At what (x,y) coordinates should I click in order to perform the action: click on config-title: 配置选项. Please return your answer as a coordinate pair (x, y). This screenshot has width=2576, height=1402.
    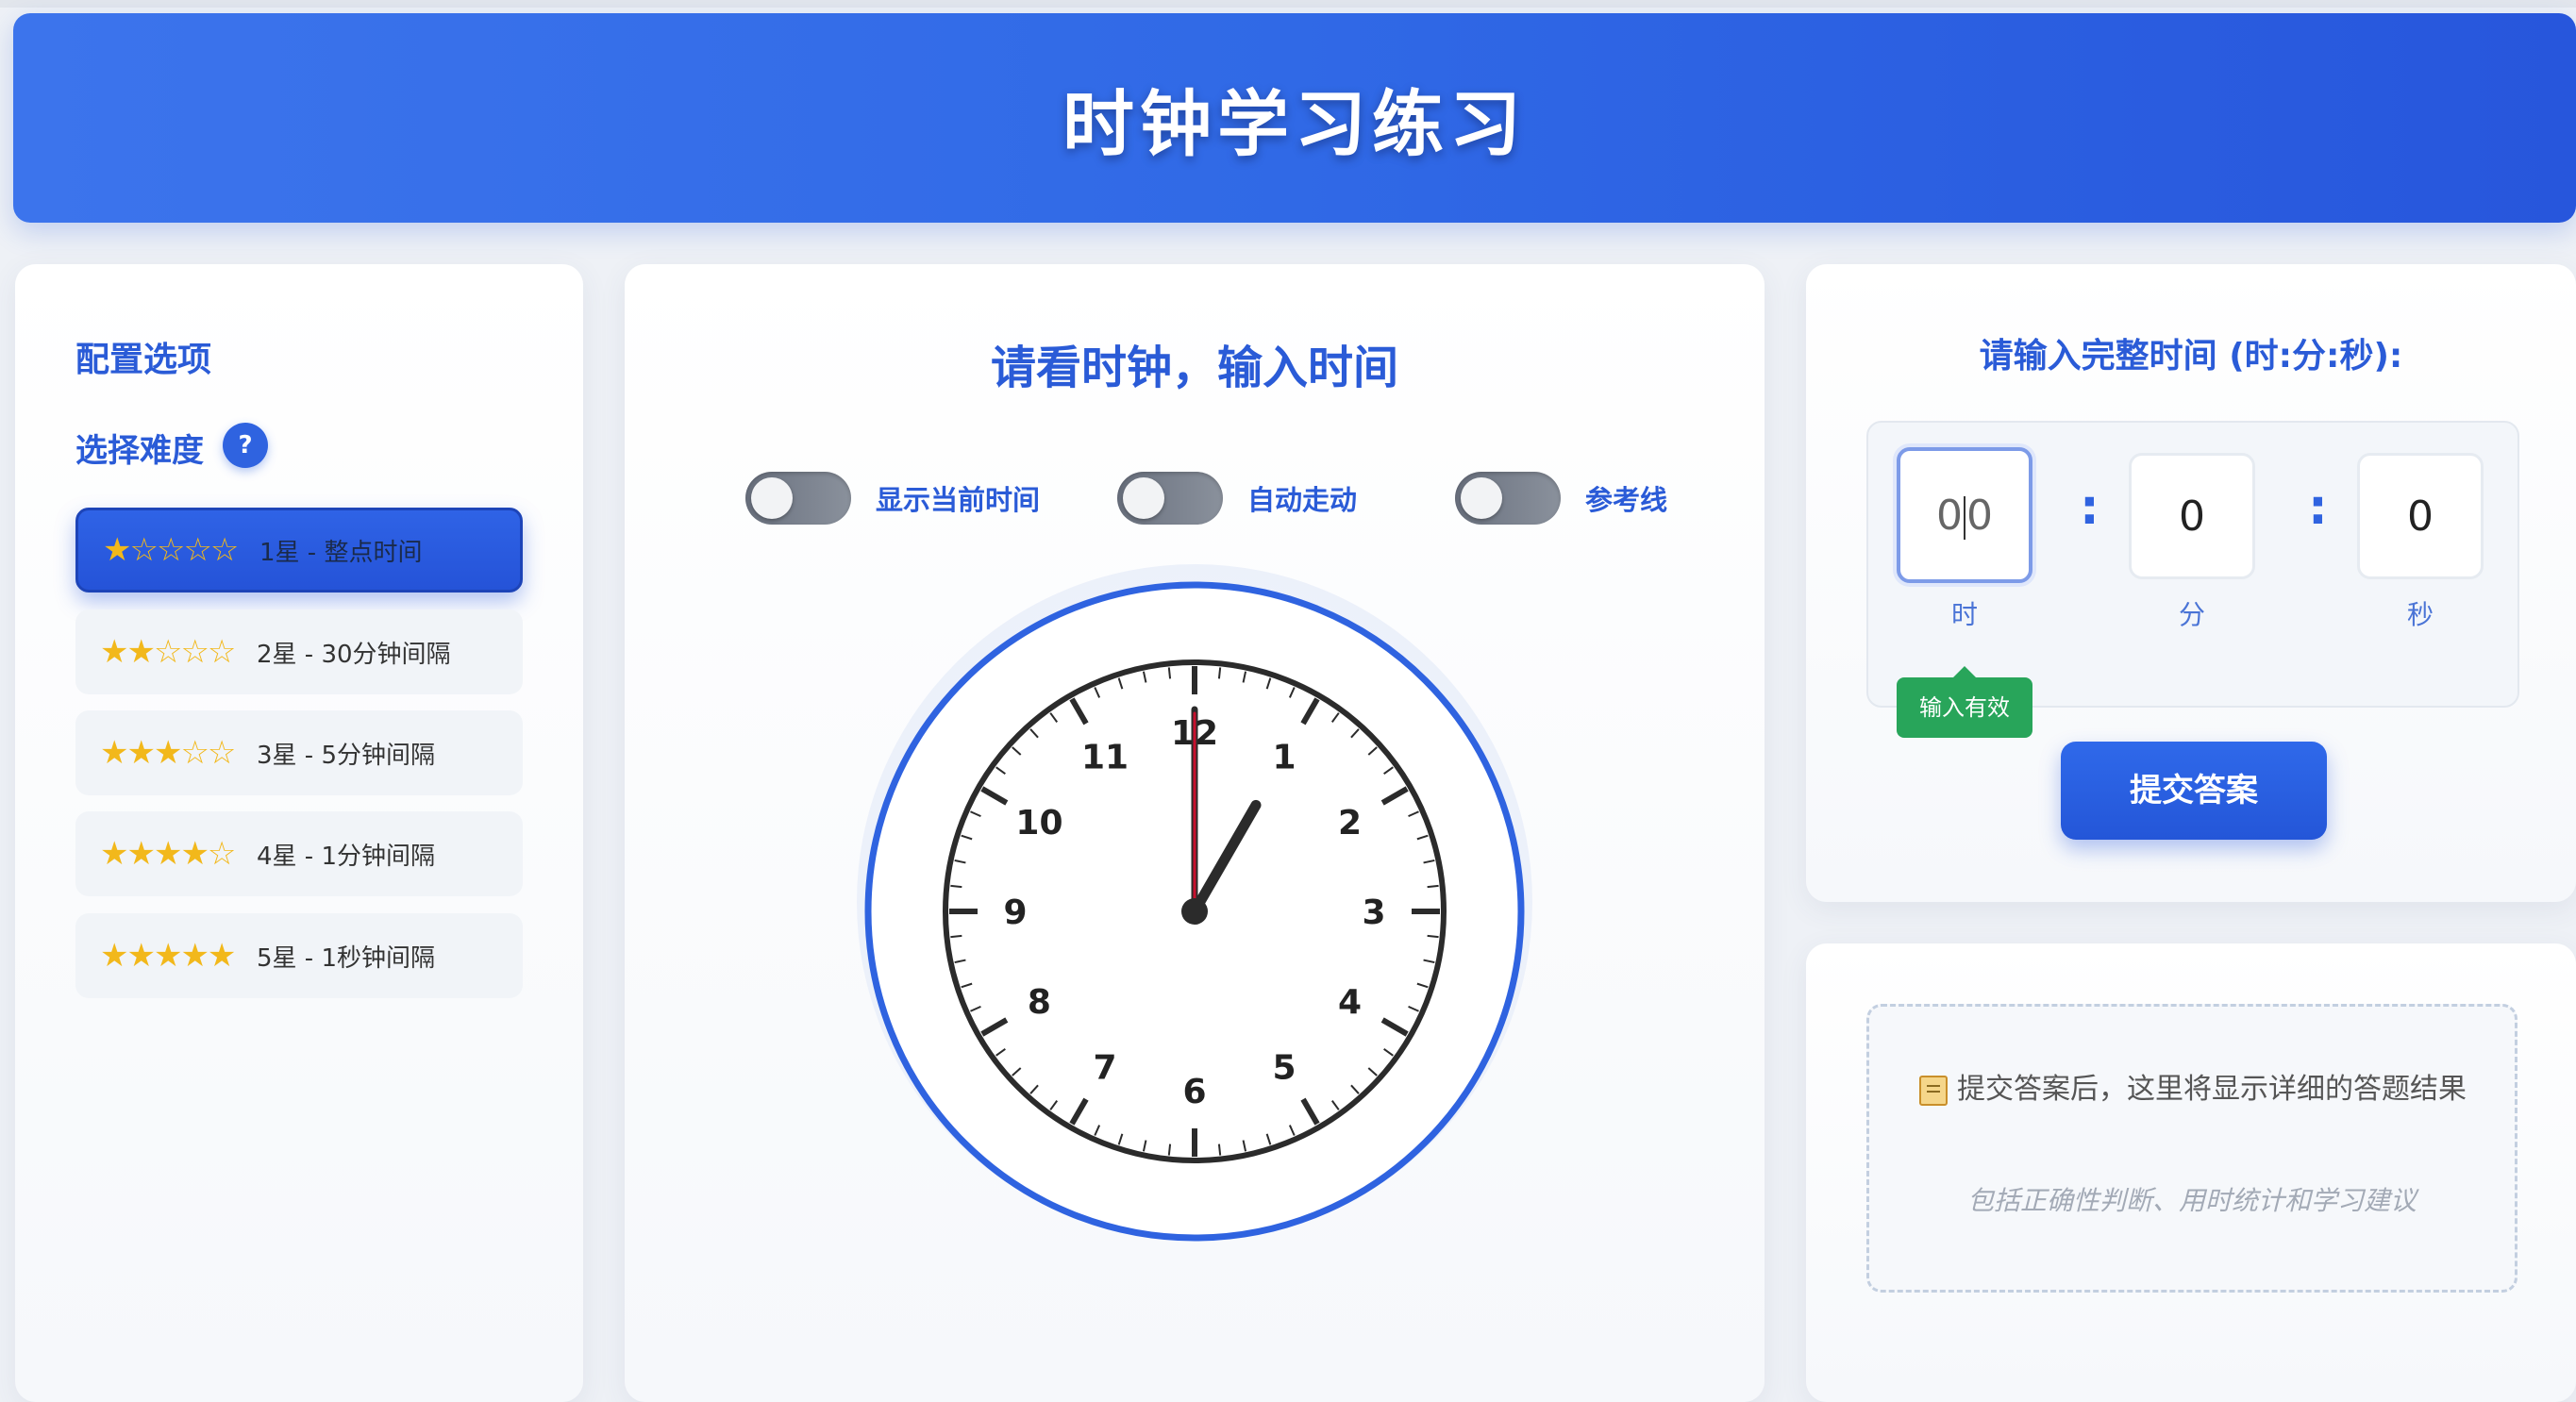
    Looking at the image, I should click on (143, 360).